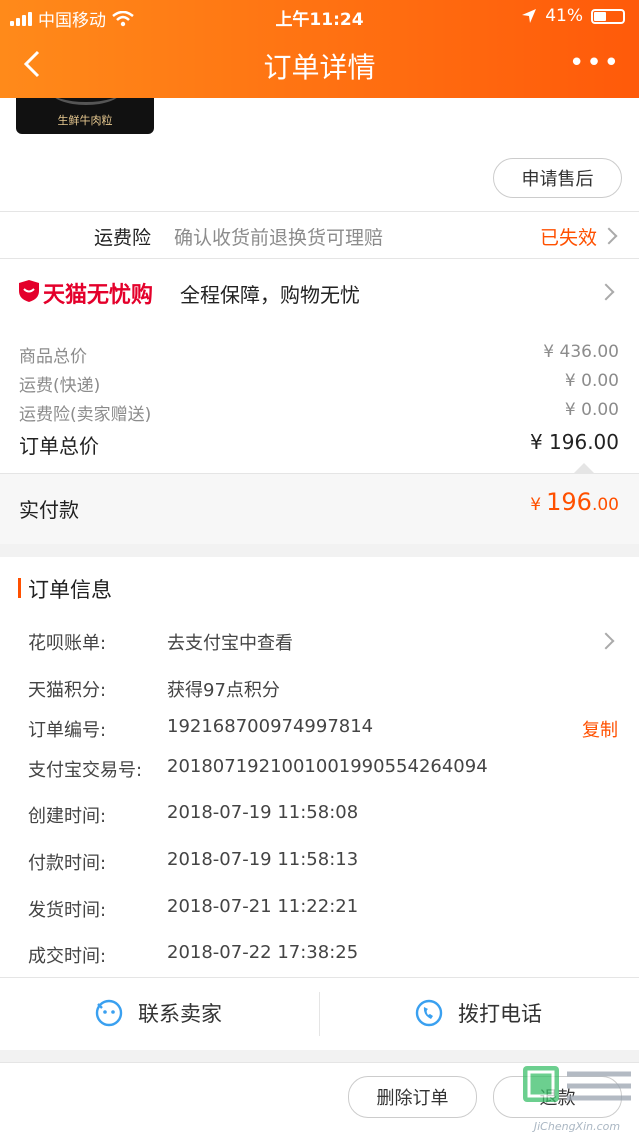 This screenshot has width=639, height=1137. I want to click on paid-label: 实付款, so click(49, 510).